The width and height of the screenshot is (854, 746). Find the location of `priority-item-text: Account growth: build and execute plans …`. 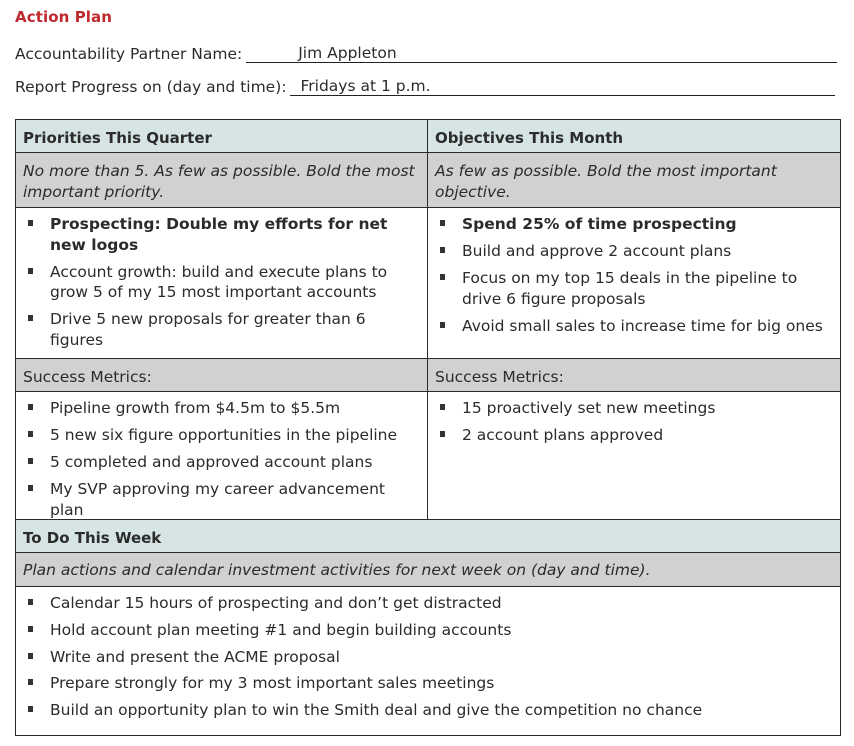

priority-item-text: Account growth: build and execute plans … is located at coordinates (219, 282).